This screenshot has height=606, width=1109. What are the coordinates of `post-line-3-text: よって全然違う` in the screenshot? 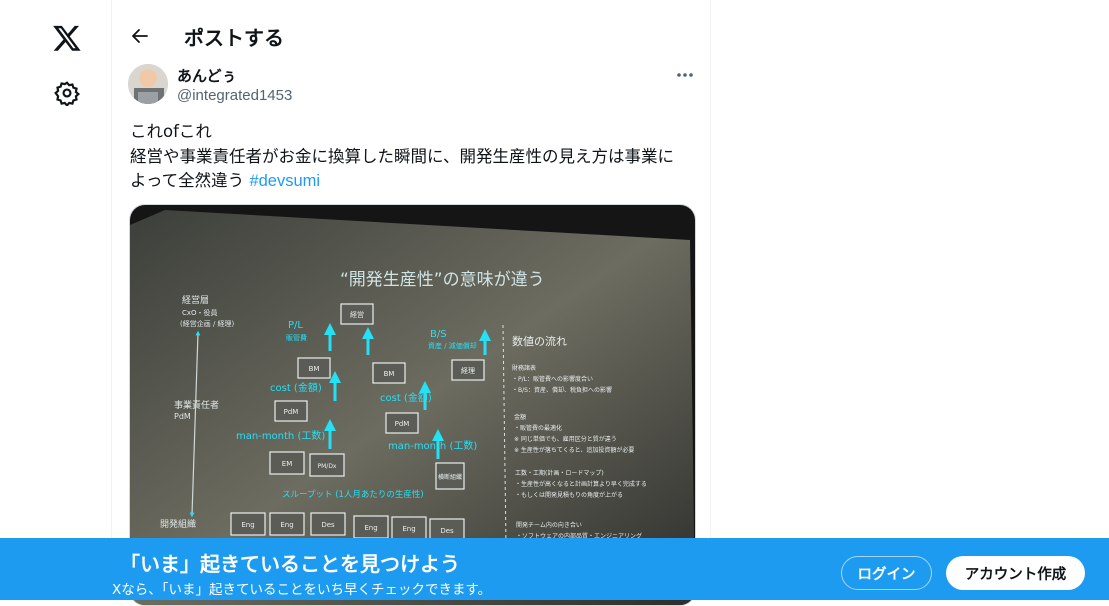 It's located at (187, 180).